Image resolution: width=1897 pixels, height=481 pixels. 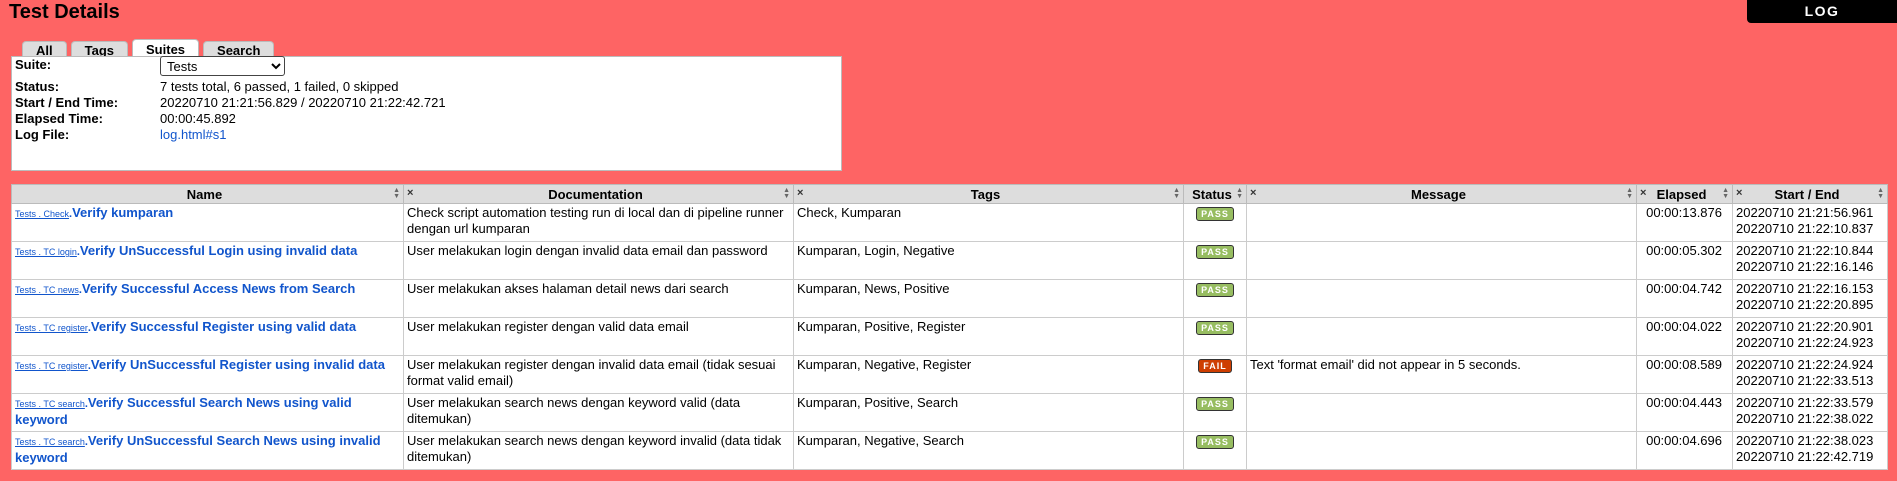 I want to click on end-time: 20220710 21:22:20.895, so click(x=1805, y=304).